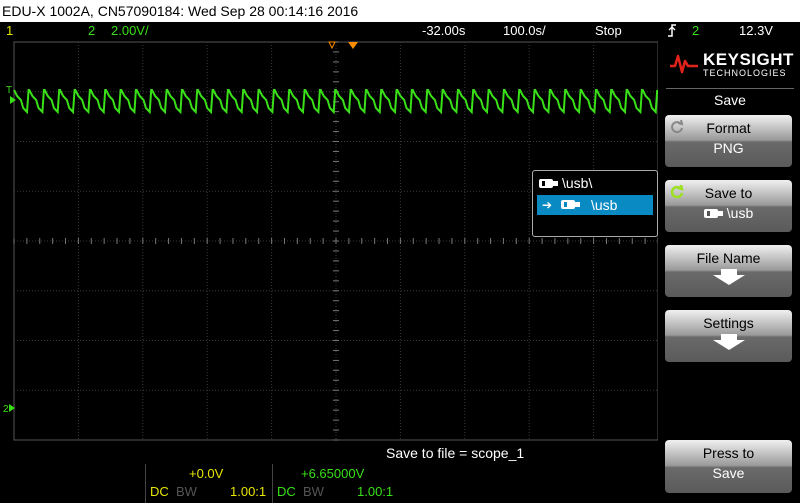  What do you see at coordinates (740, 213) in the screenshot?
I see `save-to-value: \usb` at bounding box center [740, 213].